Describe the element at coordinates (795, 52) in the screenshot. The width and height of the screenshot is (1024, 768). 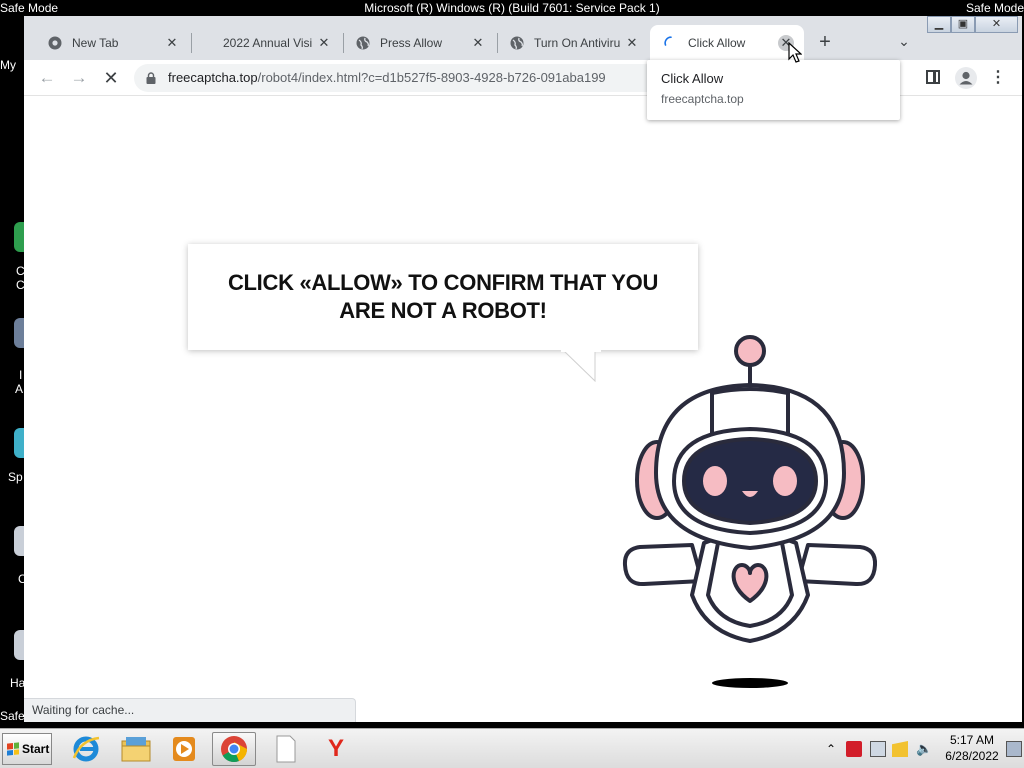
I see `mouse-cursor-icon` at that location.